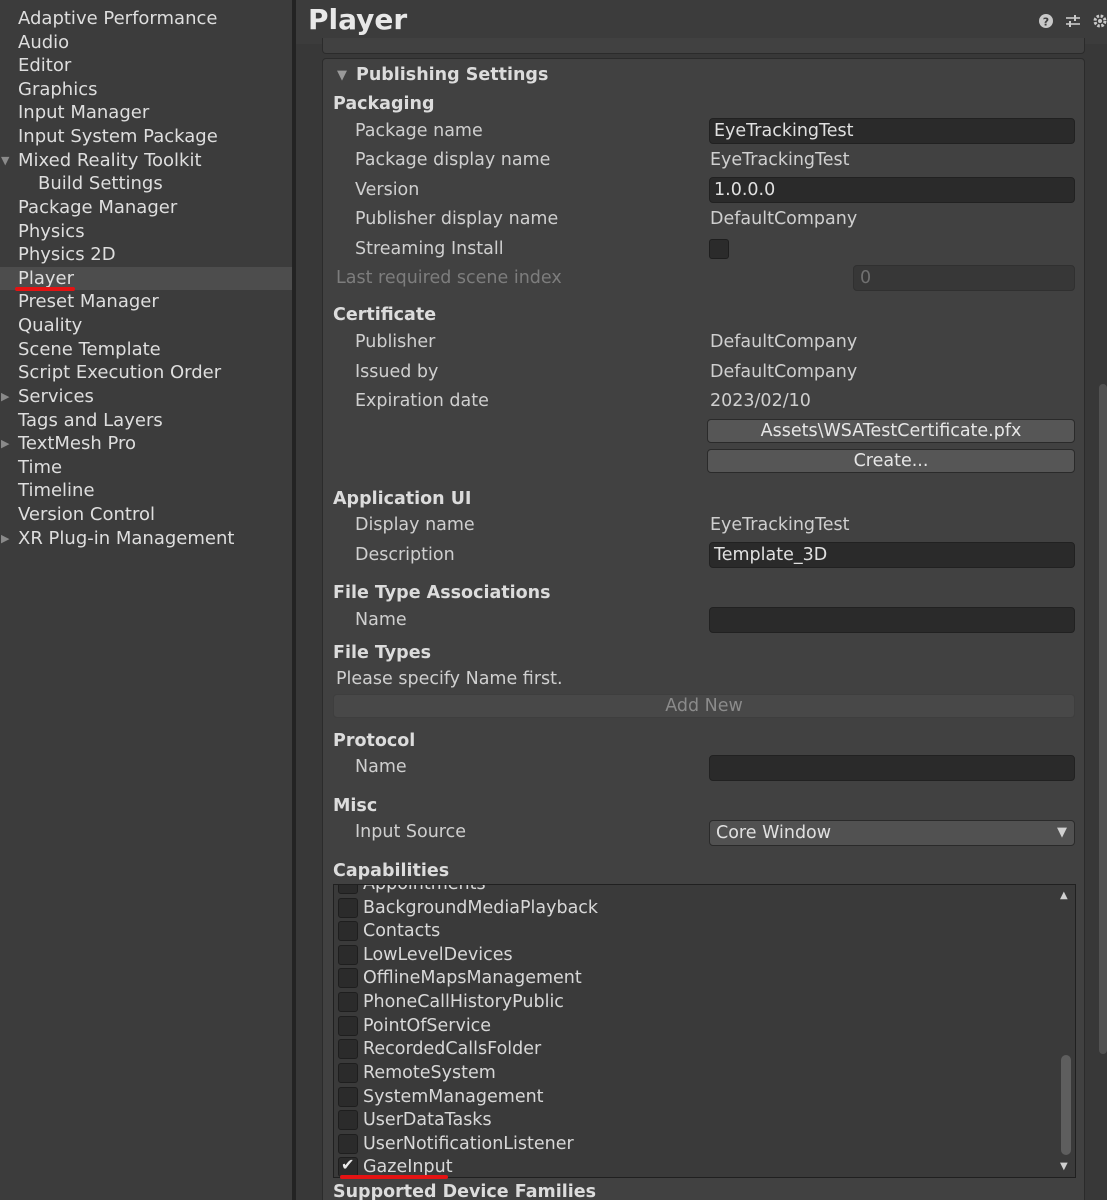 This screenshot has width=1107, height=1200. Describe the element at coordinates (694, 956) in the screenshot. I see `capability-lowleveldevices: LowLevelDevices` at that location.